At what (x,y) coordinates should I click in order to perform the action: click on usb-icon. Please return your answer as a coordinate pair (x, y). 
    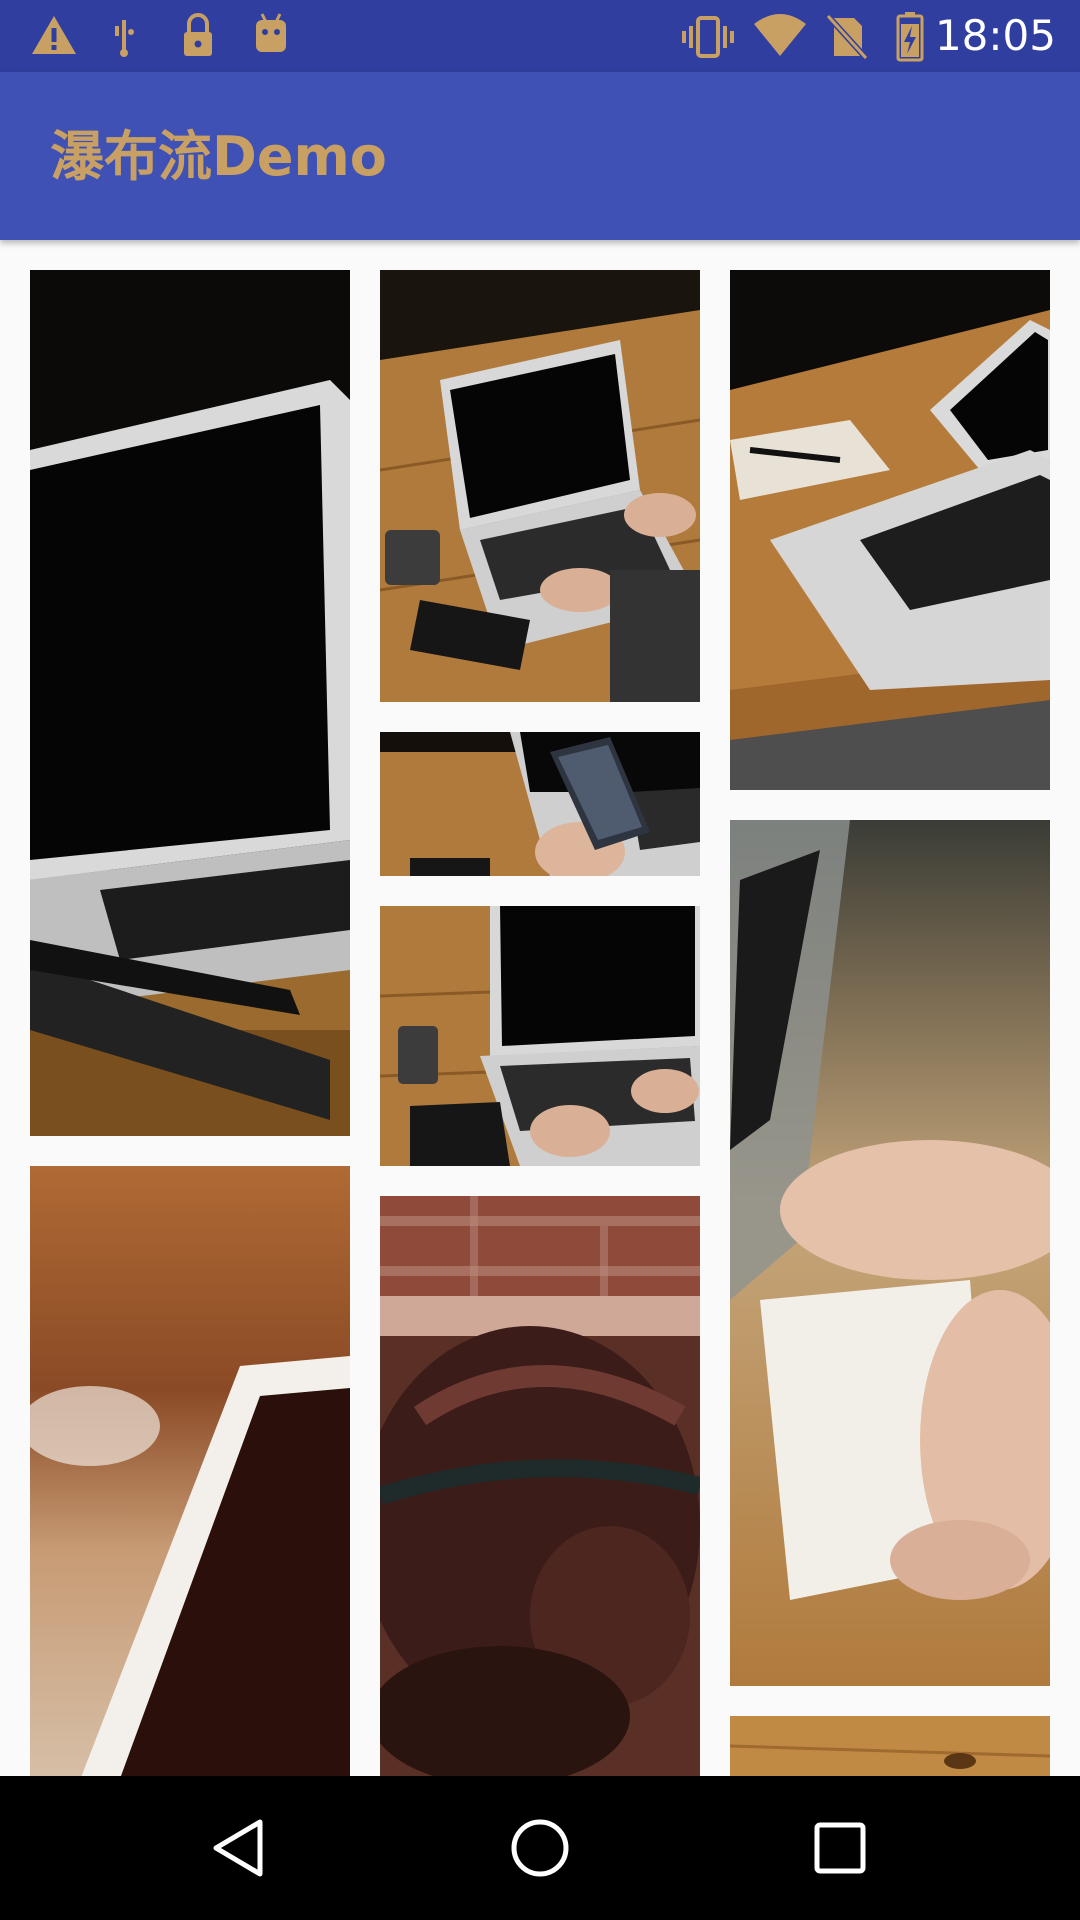
    Looking at the image, I should click on (124, 38).